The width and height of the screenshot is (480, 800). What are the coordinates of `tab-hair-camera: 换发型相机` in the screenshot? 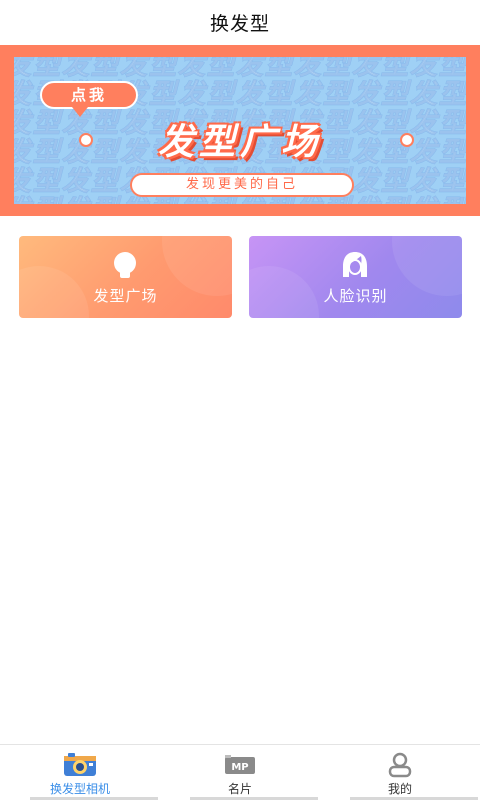 It's located at (80, 772).